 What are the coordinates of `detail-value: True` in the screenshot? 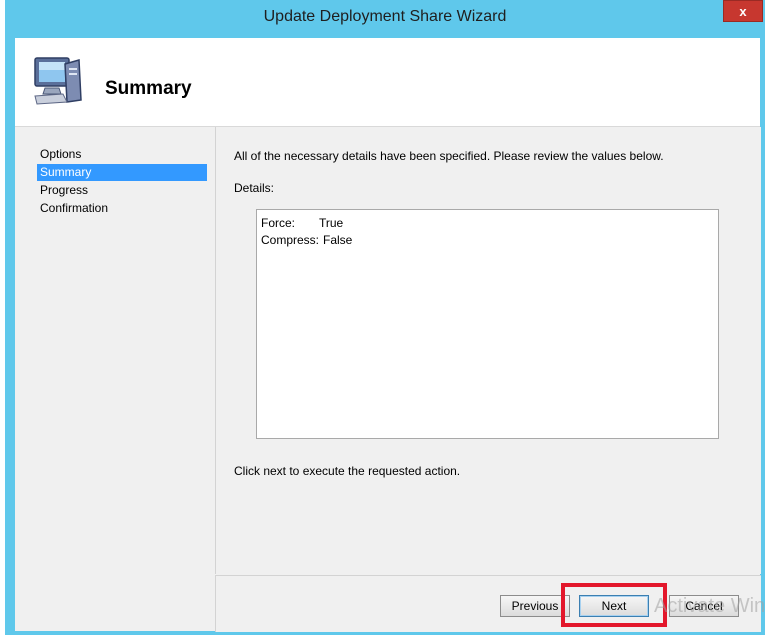 It's located at (331, 223).